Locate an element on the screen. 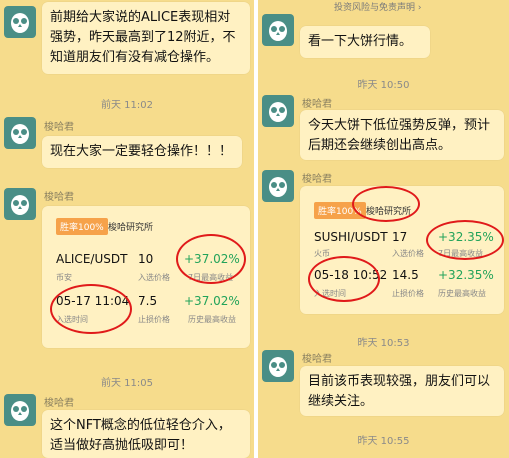 This screenshot has width=509, height=458. gain-max: +37.02% is located at coordinates (212, 301).